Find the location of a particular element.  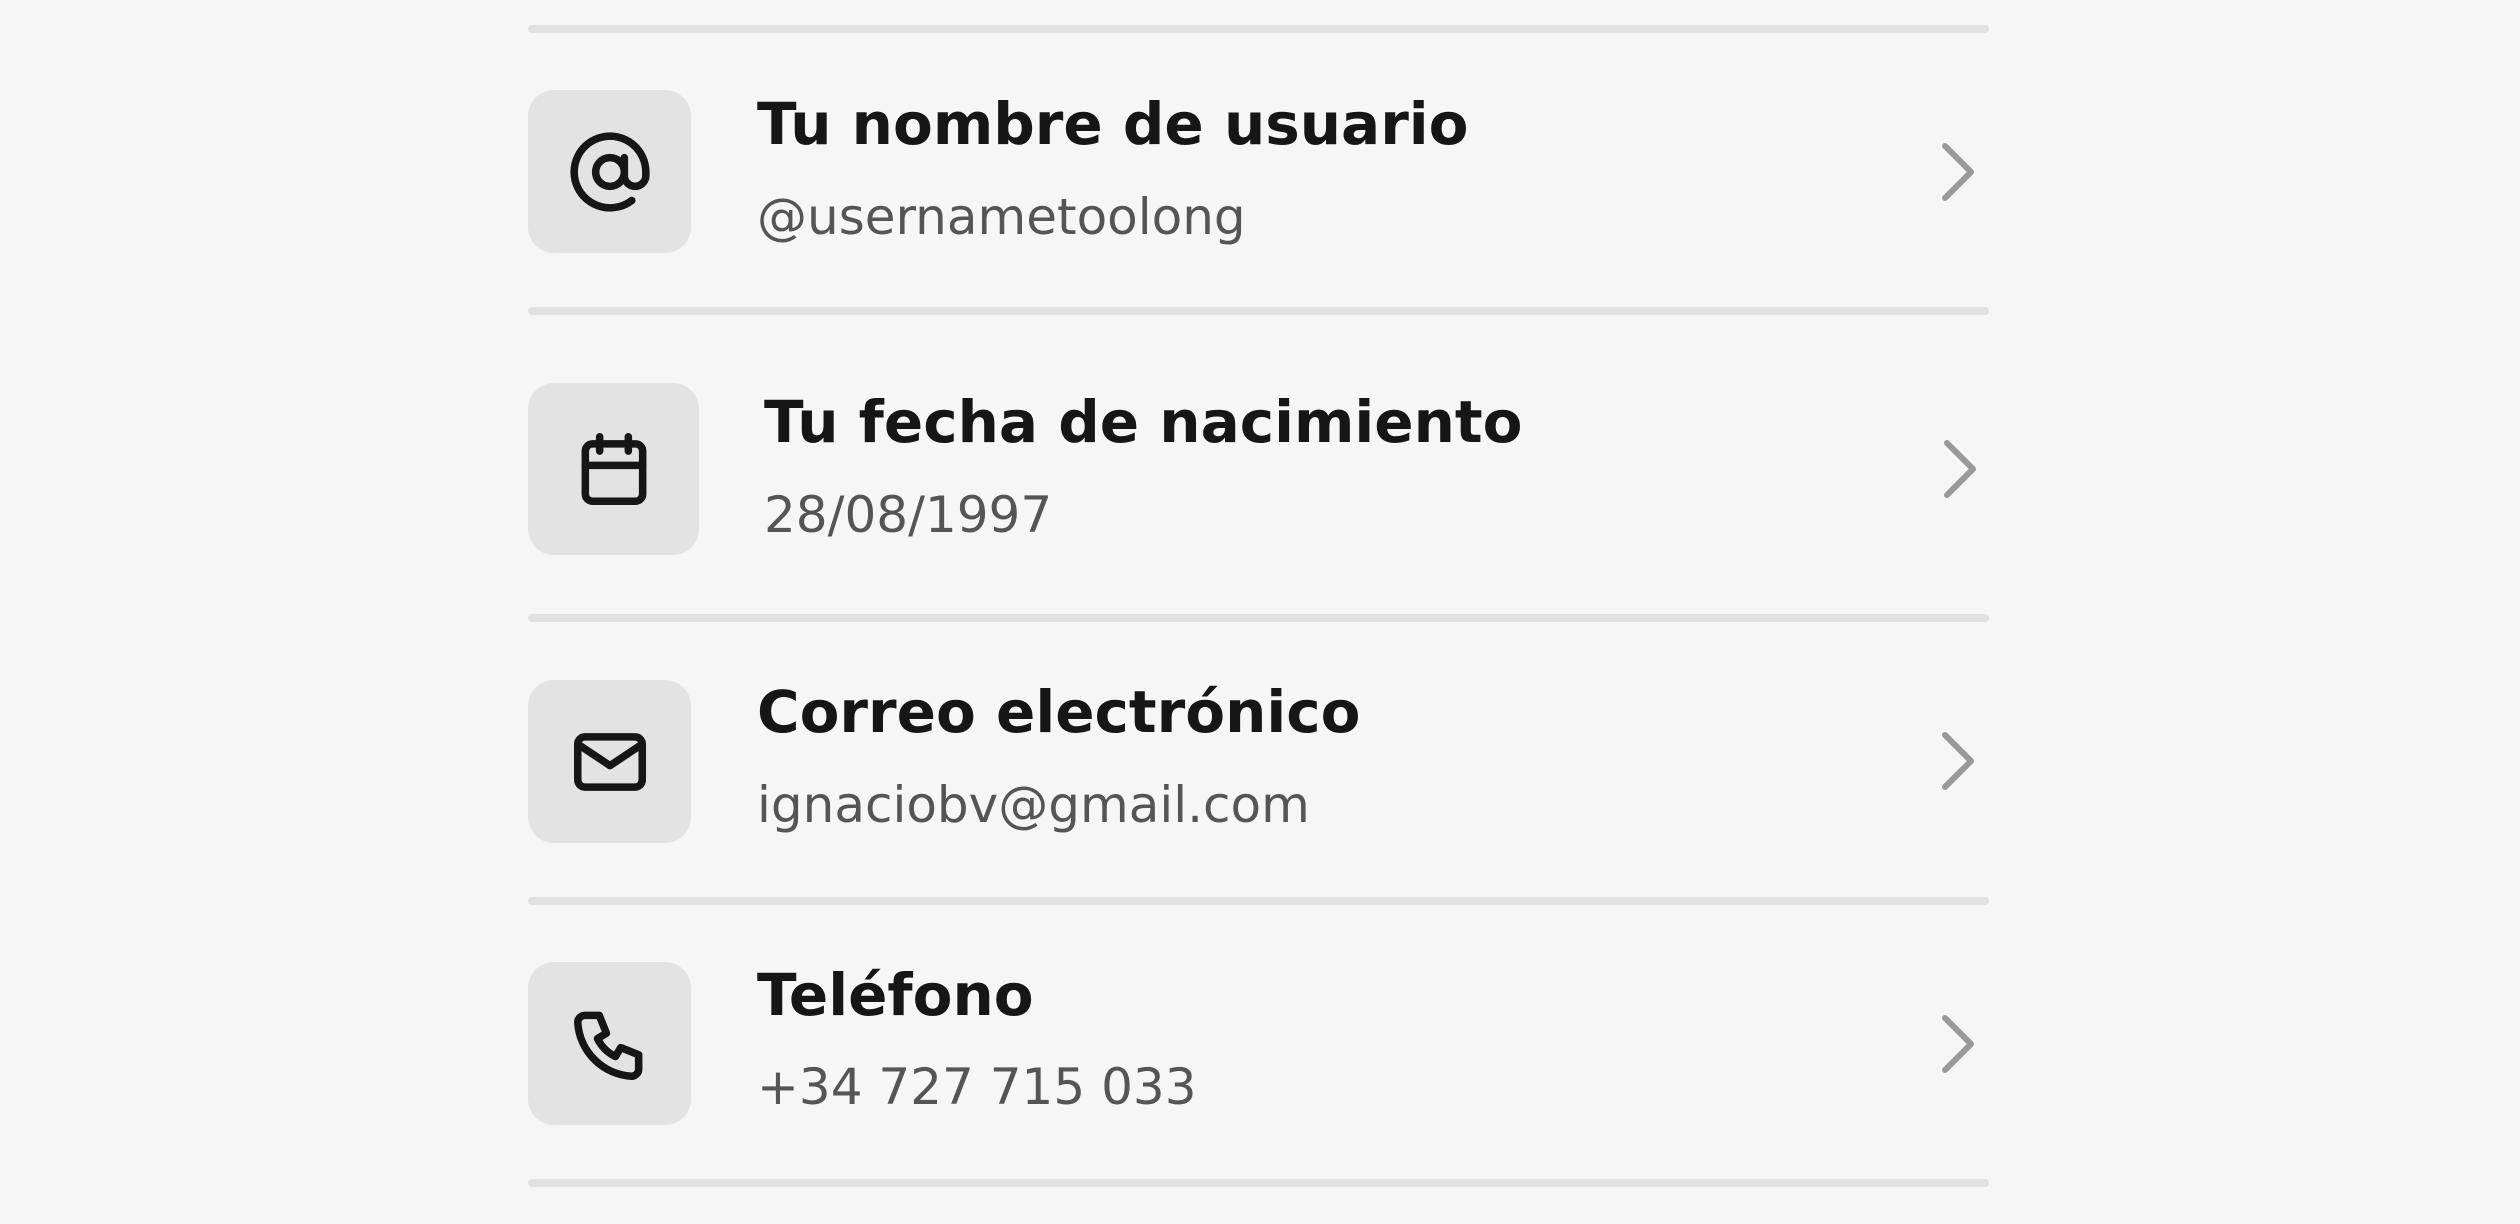

email-icon-box is located at coordinates (609, 761).